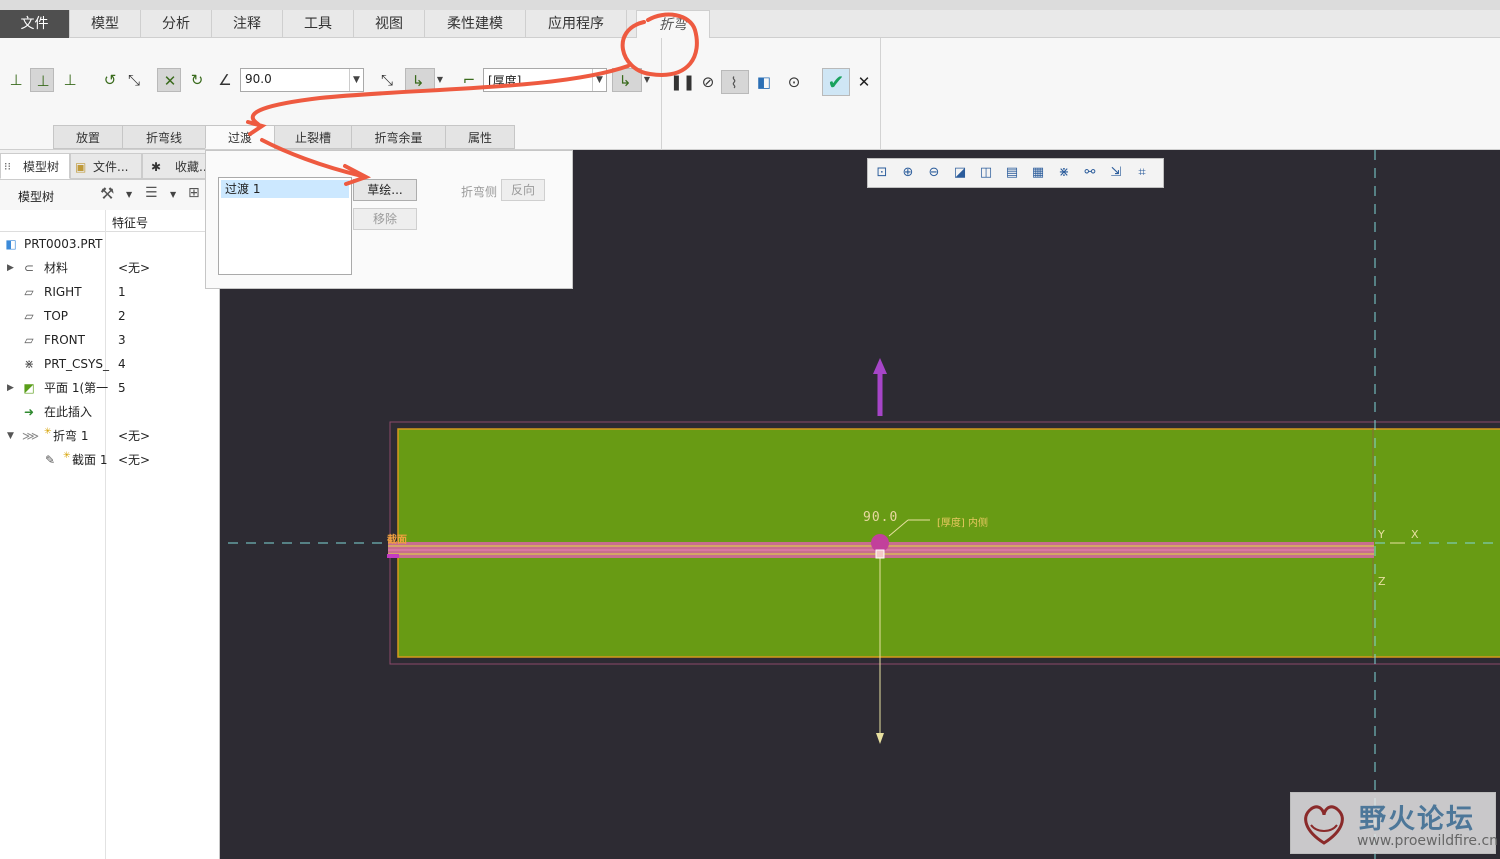  Describe the element at coordinates (880, 543) in the screenshot. I see `bend-handle` at that location.